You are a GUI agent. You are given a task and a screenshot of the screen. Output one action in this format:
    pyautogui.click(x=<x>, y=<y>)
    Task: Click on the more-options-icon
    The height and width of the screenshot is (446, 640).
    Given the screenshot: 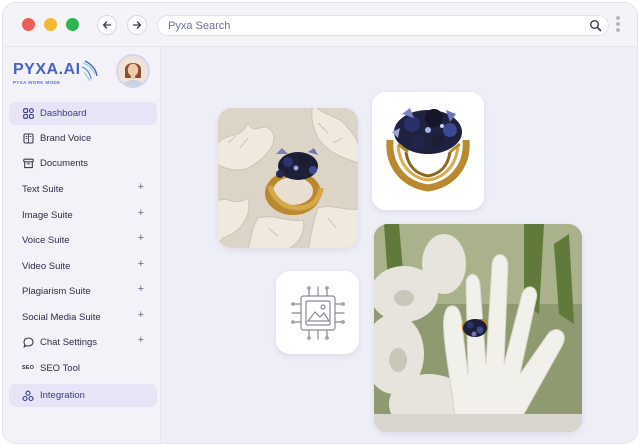 What is the action you would take?
    pyautogui.click(x=618, y=26)
    